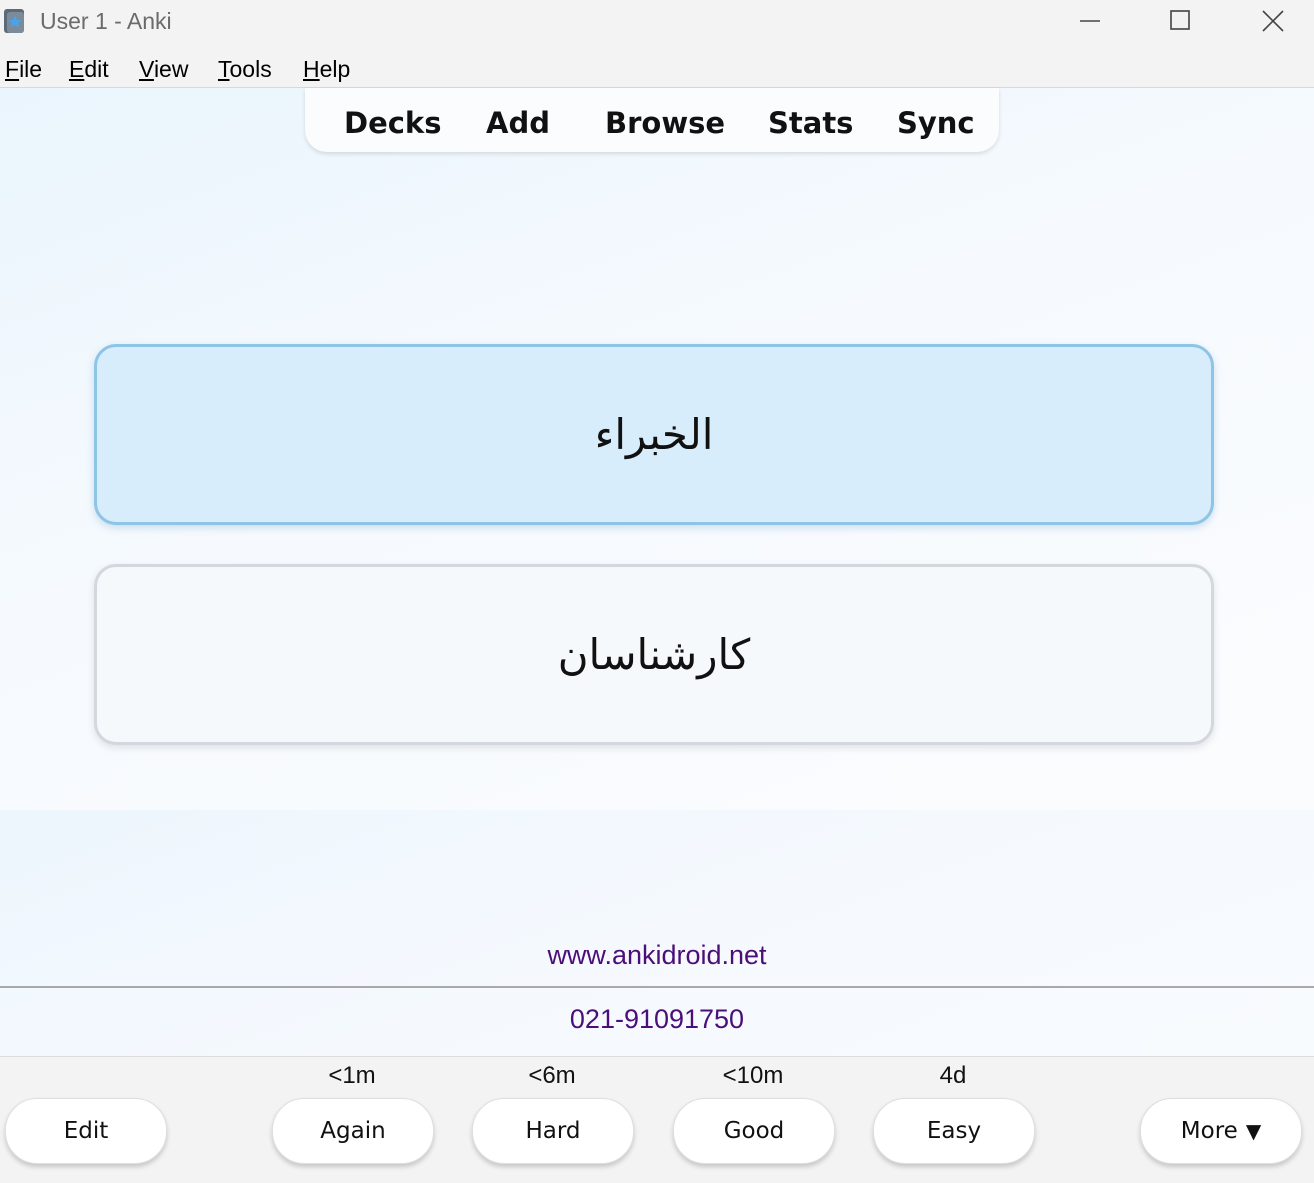 This screenshot has height=1183, width=1314. Describe the element at coordinates (250, 69) in the screenshot. I see `menu-tools-label: ools` at that location.